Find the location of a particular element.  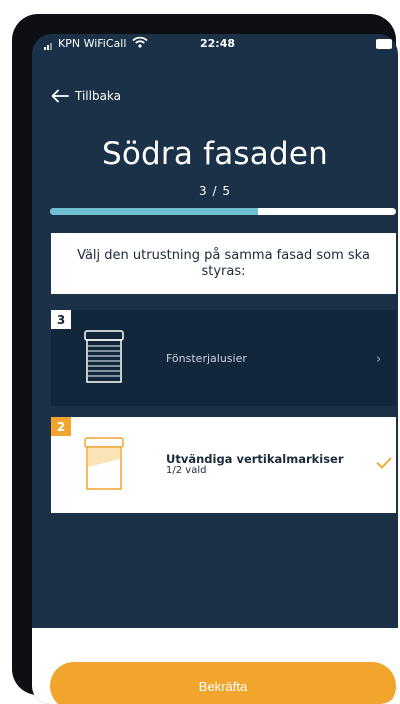

checkmark-icon is located at coordinates (384, 463).